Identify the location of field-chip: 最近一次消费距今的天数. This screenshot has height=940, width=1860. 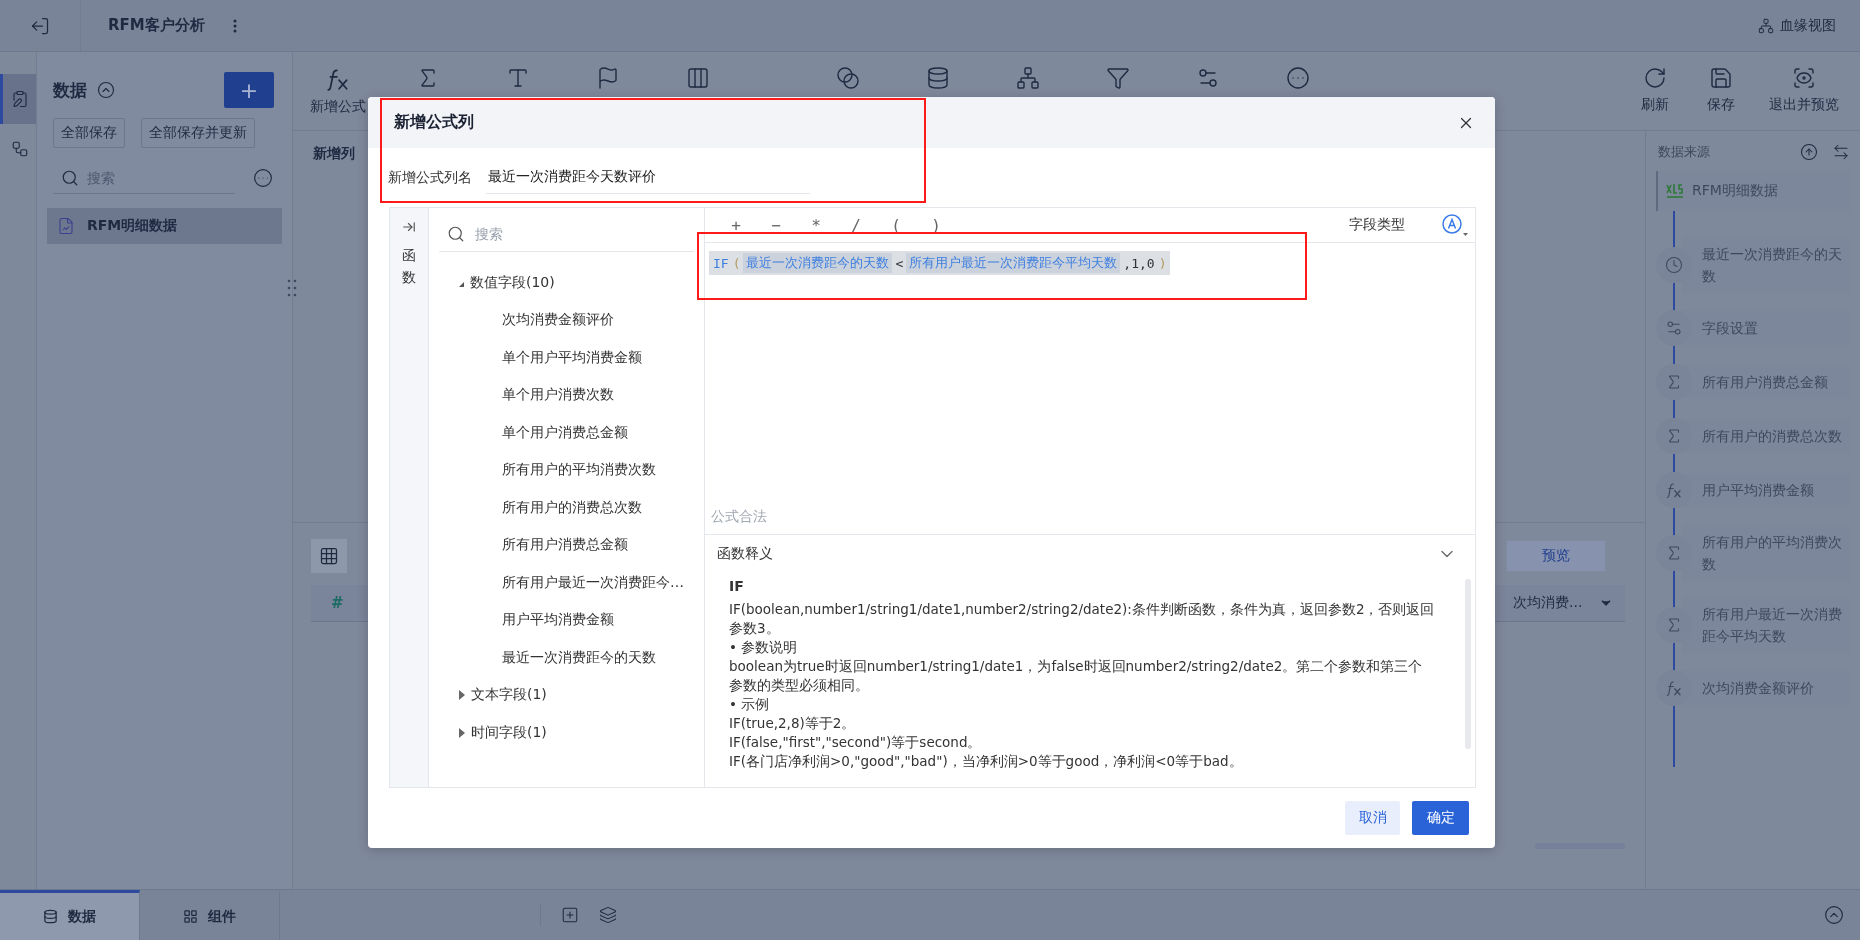
(818, 263).